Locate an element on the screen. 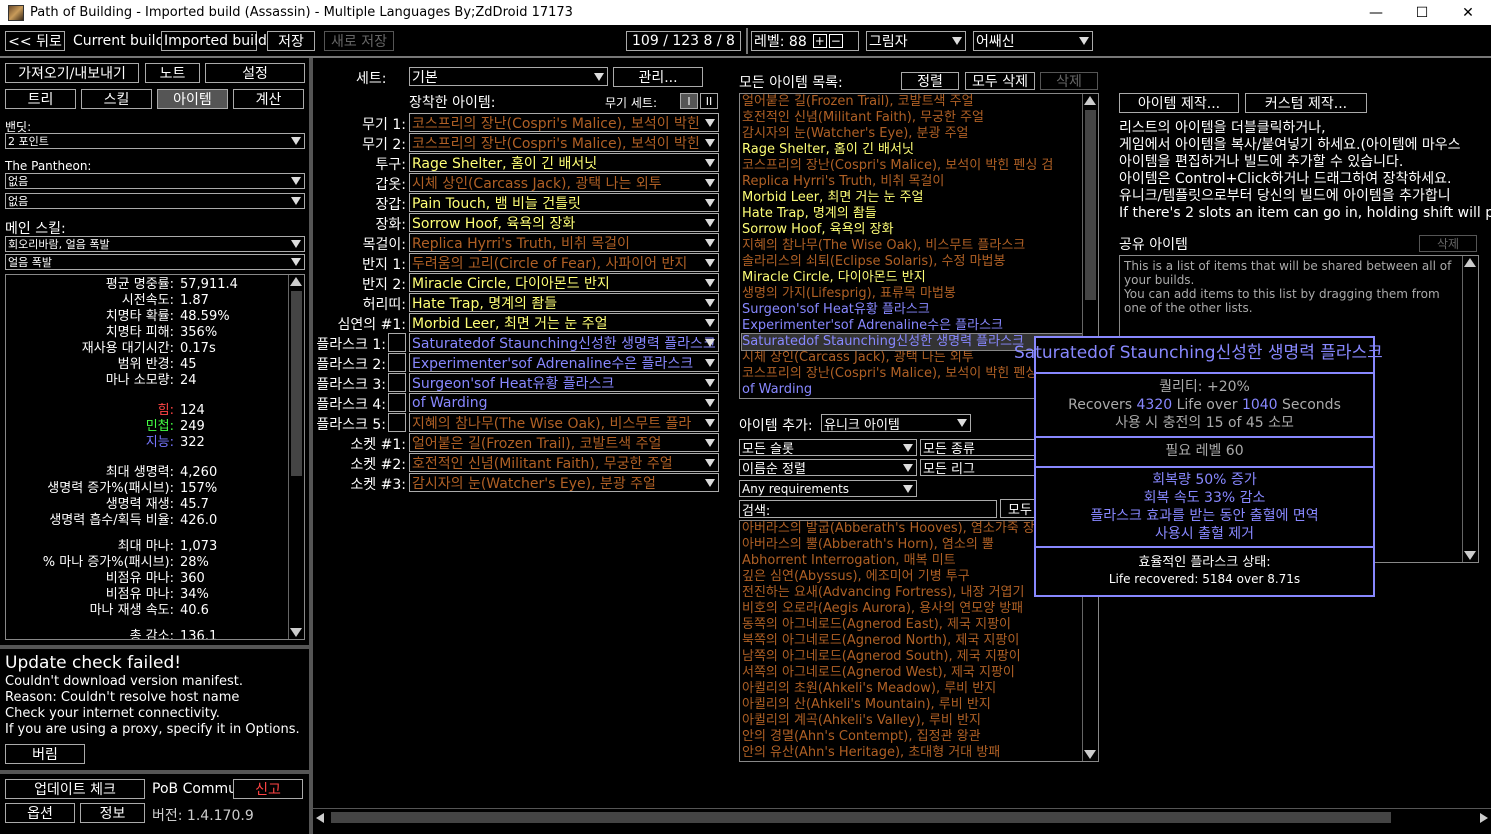  build-name-field: Imported build is located at coordinates (214, 41).